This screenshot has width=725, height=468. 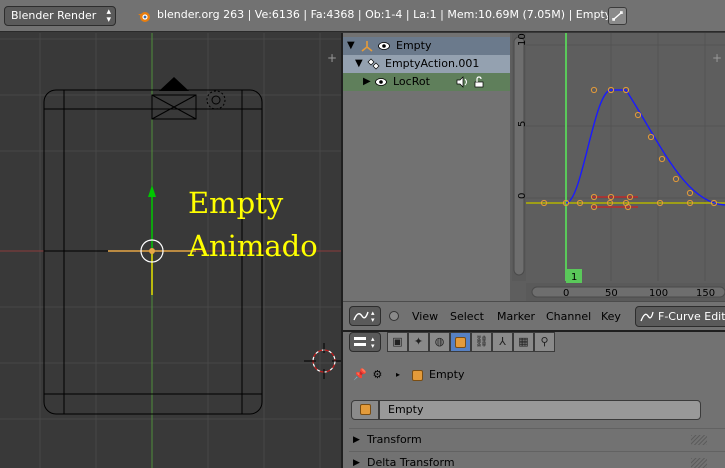 What do you see at coordinates (566, 293) in the screenshot?
I see `x-tick-0: 0` at bounding box center [566, 293].